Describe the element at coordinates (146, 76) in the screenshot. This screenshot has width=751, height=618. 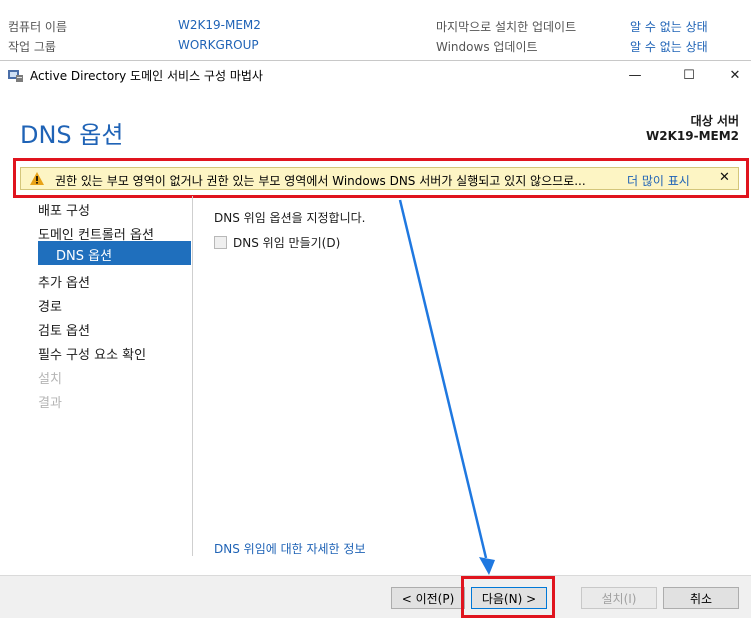
I see `window-title: Active Directory 도메인 서비스 구성 마법사` at that location.